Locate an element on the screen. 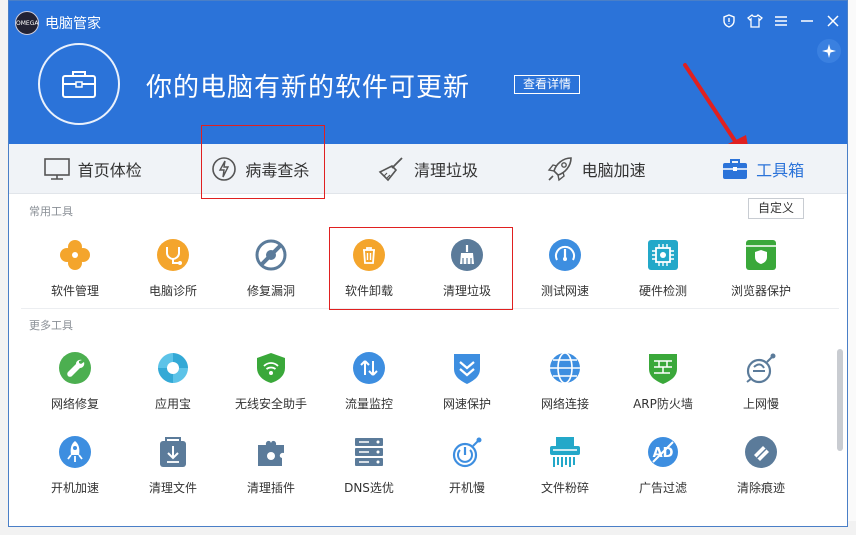 Image resolution: width=856 pixels, height=535 pixels. lightning-icon is located at coordinates (224, 168).